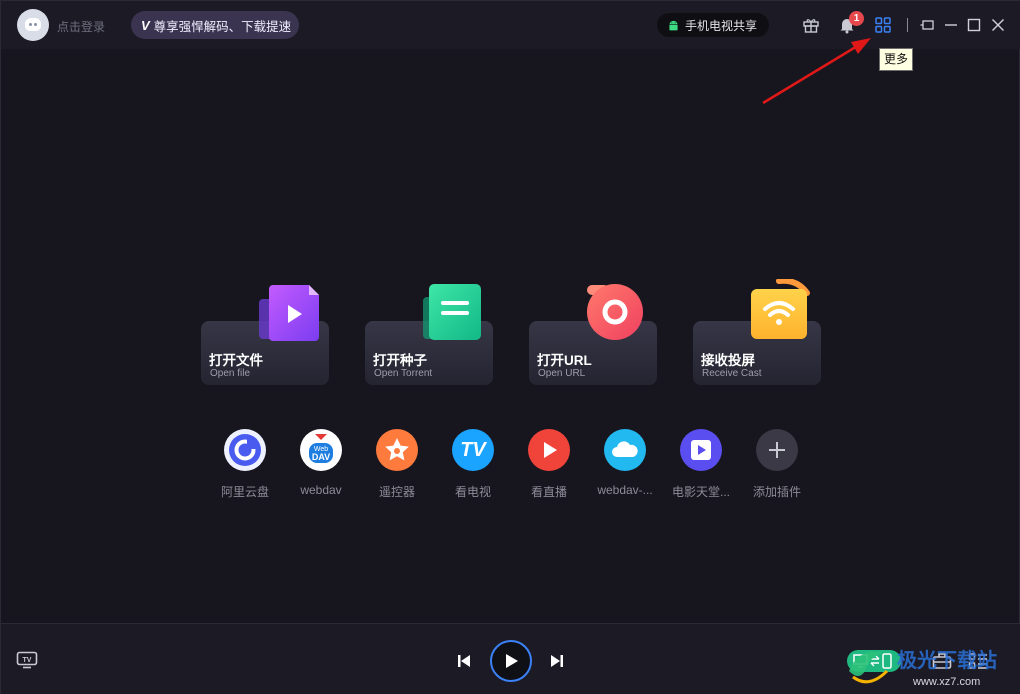 The width and height of the screenshot is (1020, 694). I want to click on tv-cast-icon: TV, so click(27, 660).